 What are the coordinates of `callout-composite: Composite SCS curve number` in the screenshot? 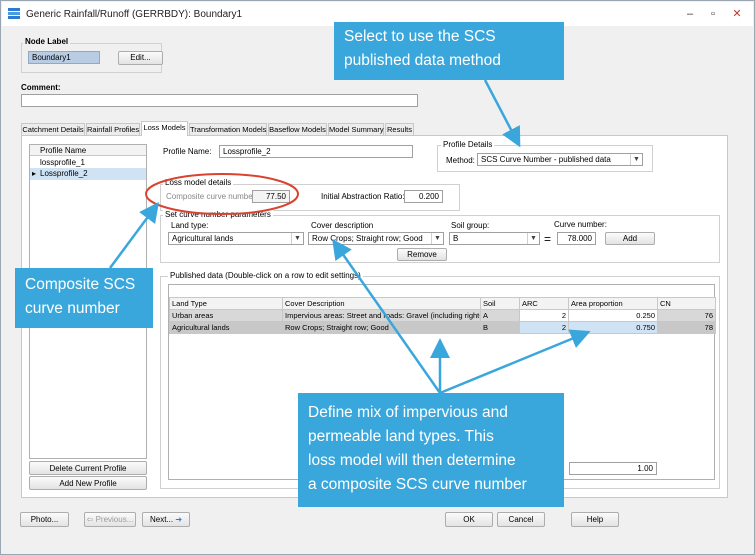 It's located at (84, 298).